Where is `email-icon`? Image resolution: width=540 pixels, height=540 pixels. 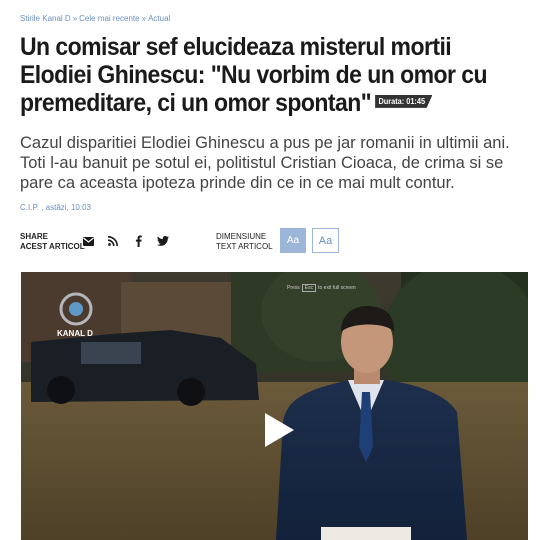
email-icon is located at coordinates (88, 241).